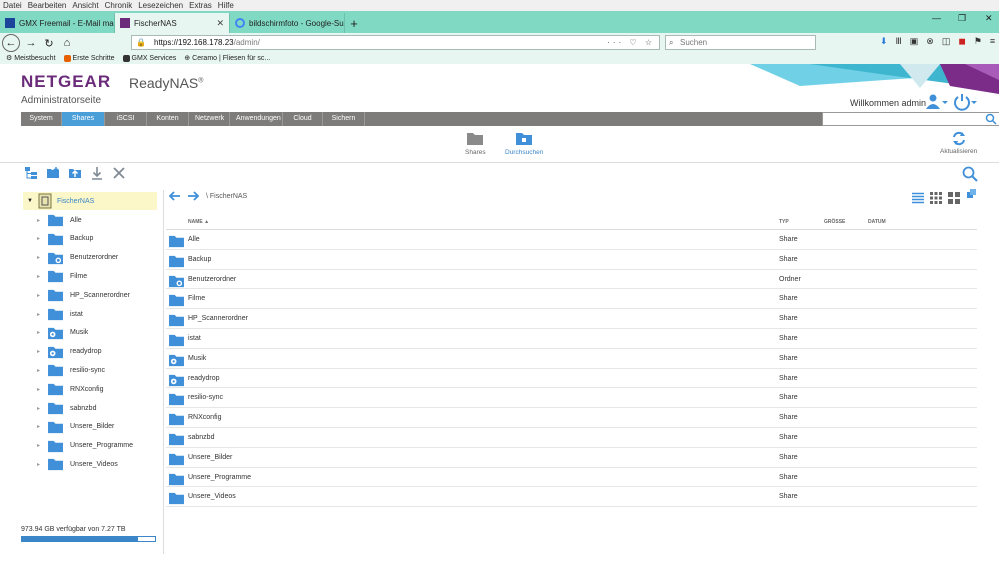 The image size is (999, 562). I want to click on menu-file: Datei, so click(12, 5).